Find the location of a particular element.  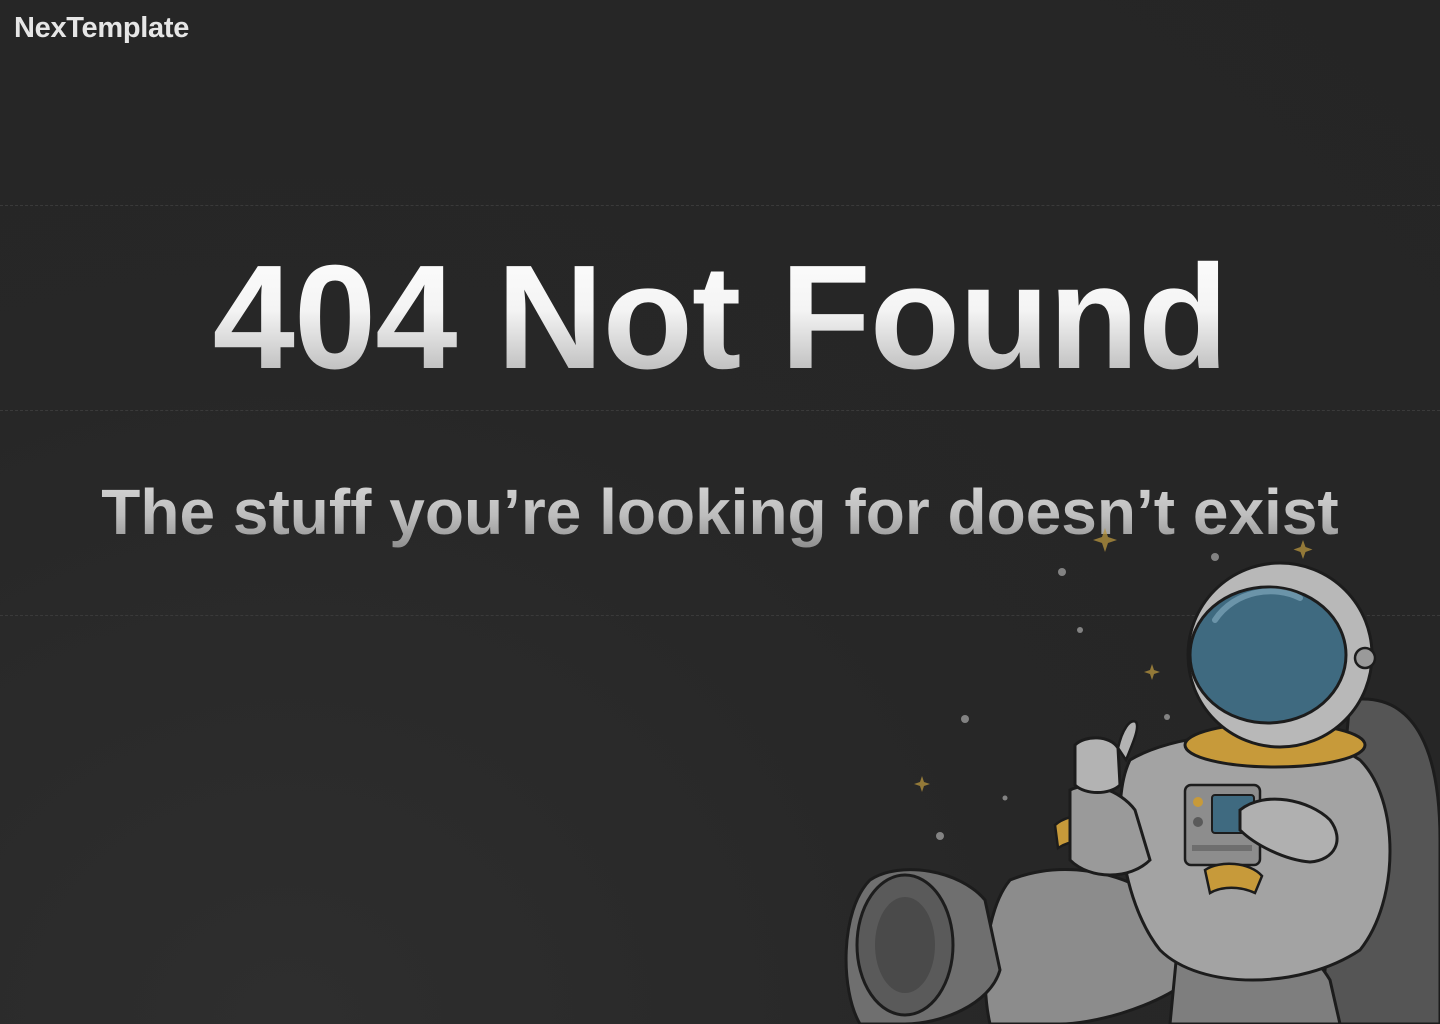

boot is located at coordinates (923, 946).